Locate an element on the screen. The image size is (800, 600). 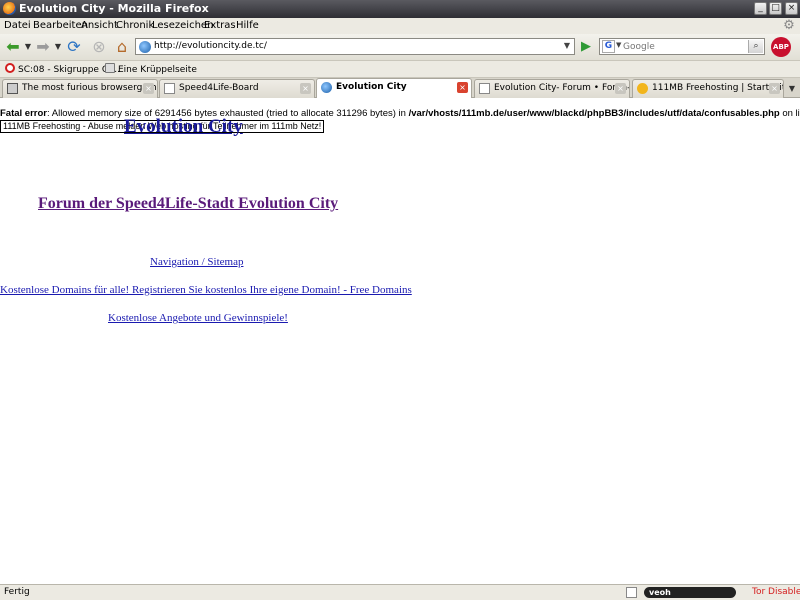
maximize-button: □ is located at coordinates (775, 8).